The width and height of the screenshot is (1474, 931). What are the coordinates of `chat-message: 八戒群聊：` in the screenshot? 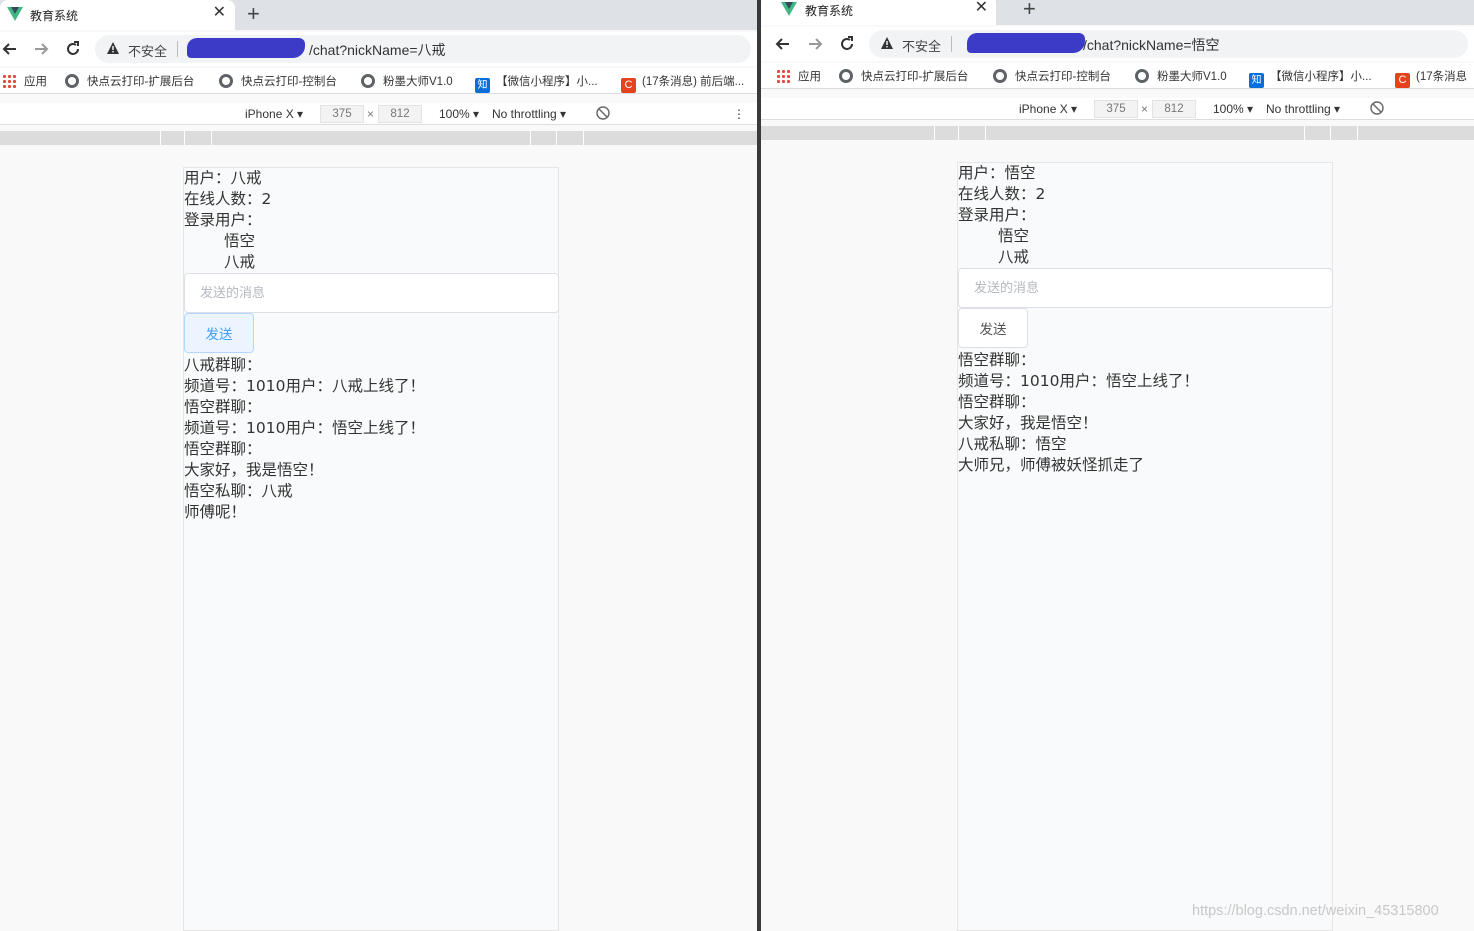 It's located at (223, 365).